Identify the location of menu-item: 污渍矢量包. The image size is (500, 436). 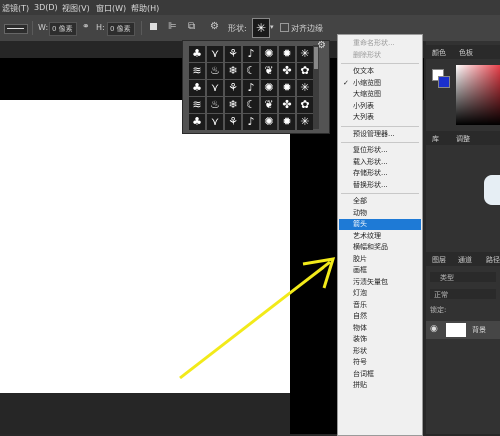
(380, 282).